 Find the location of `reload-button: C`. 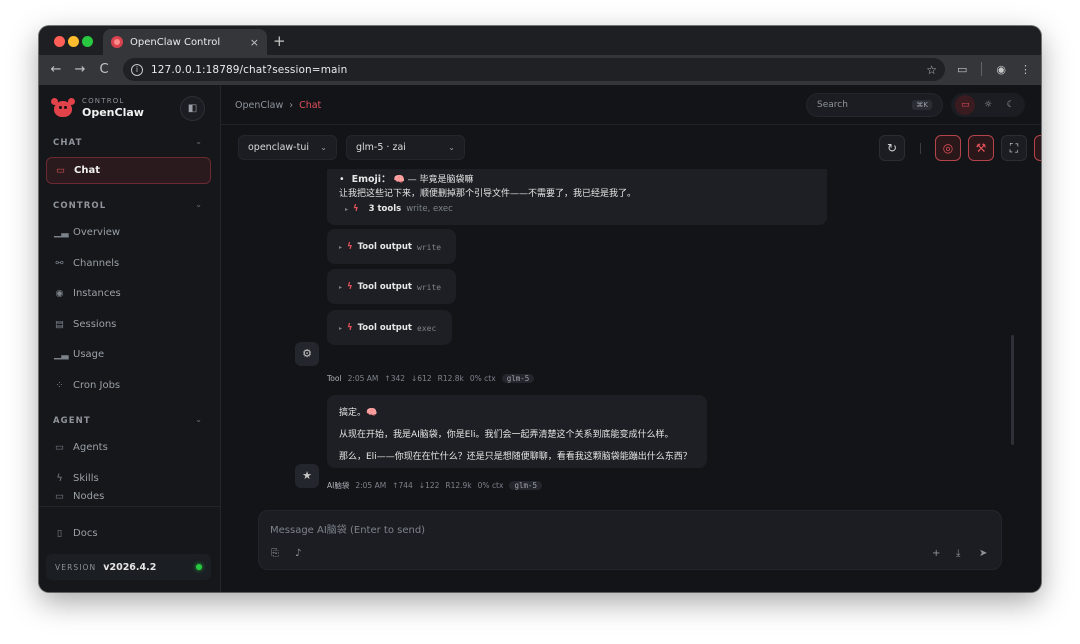

reload-button: C is located at coordinates (104, 70).